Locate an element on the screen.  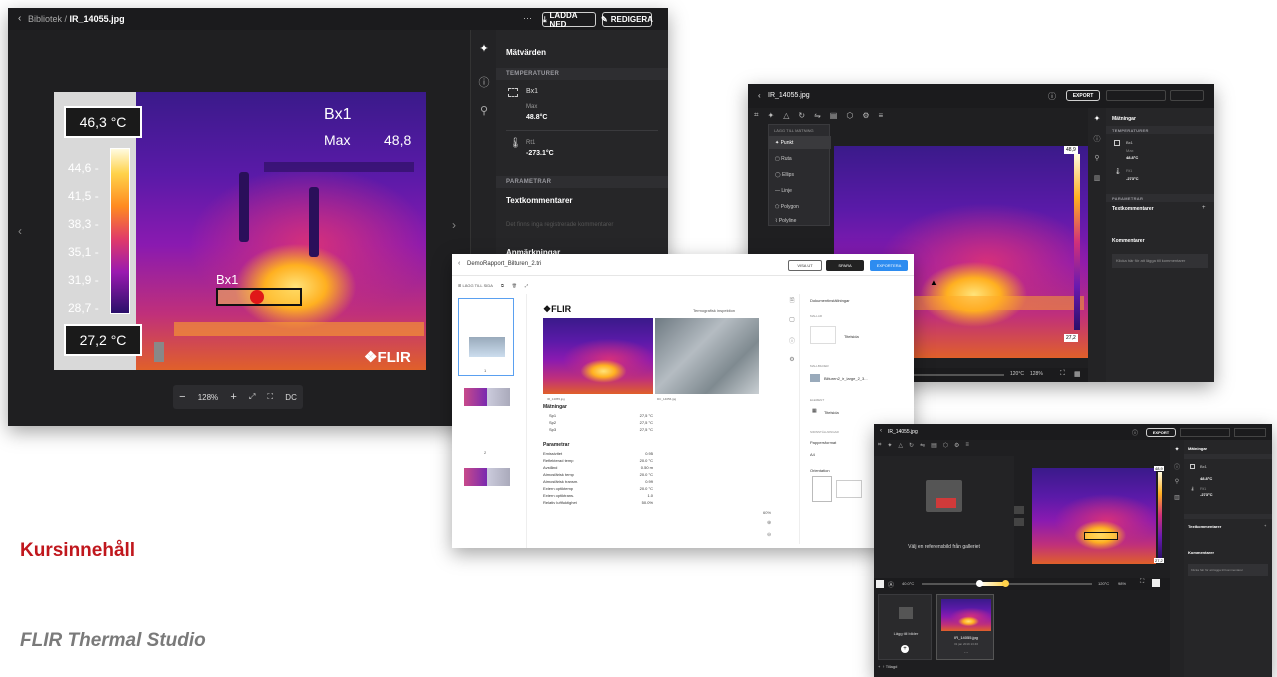
reference-pane: Välj en referensbild från galleriet is located at coordinates (944, 518).